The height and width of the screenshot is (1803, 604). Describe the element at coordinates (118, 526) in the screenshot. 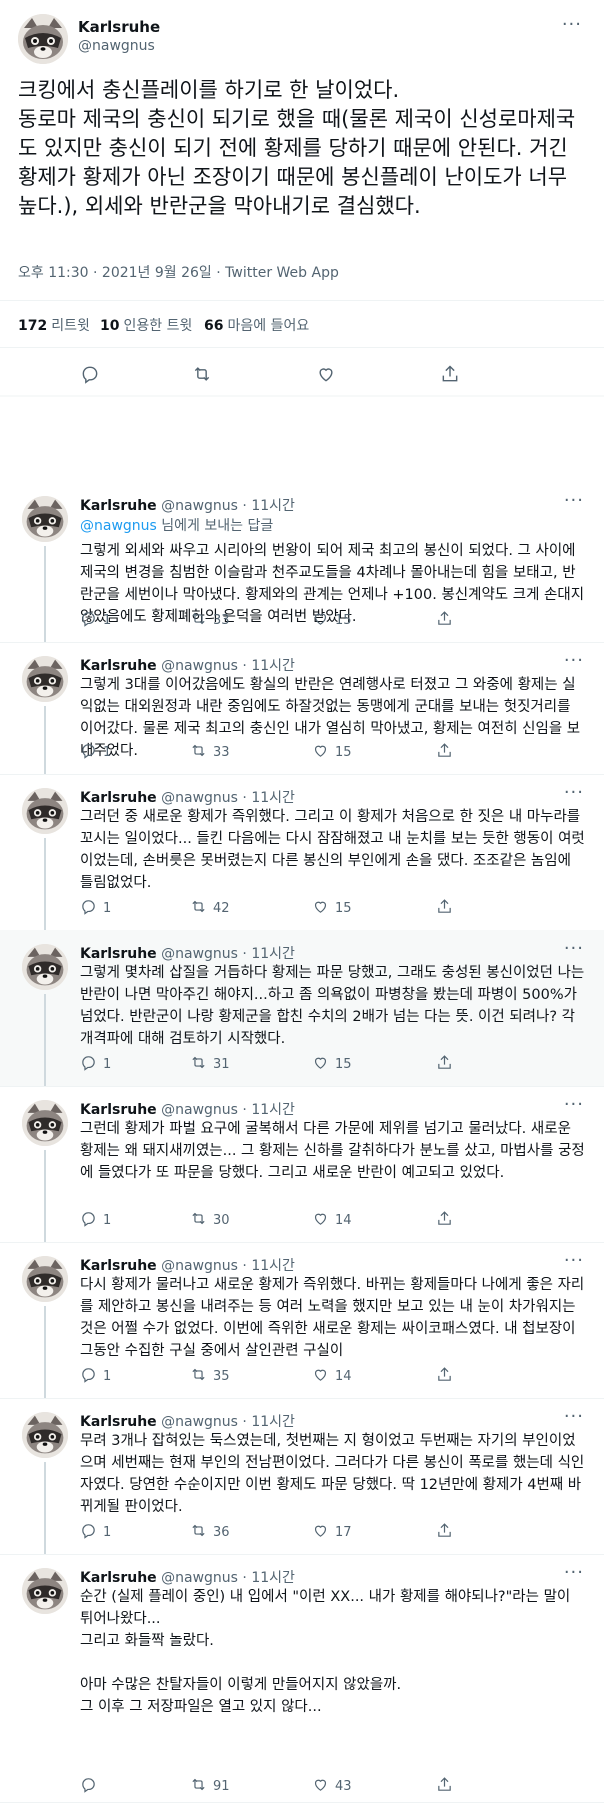

I see `mention-link: @nawgnus` at that location.